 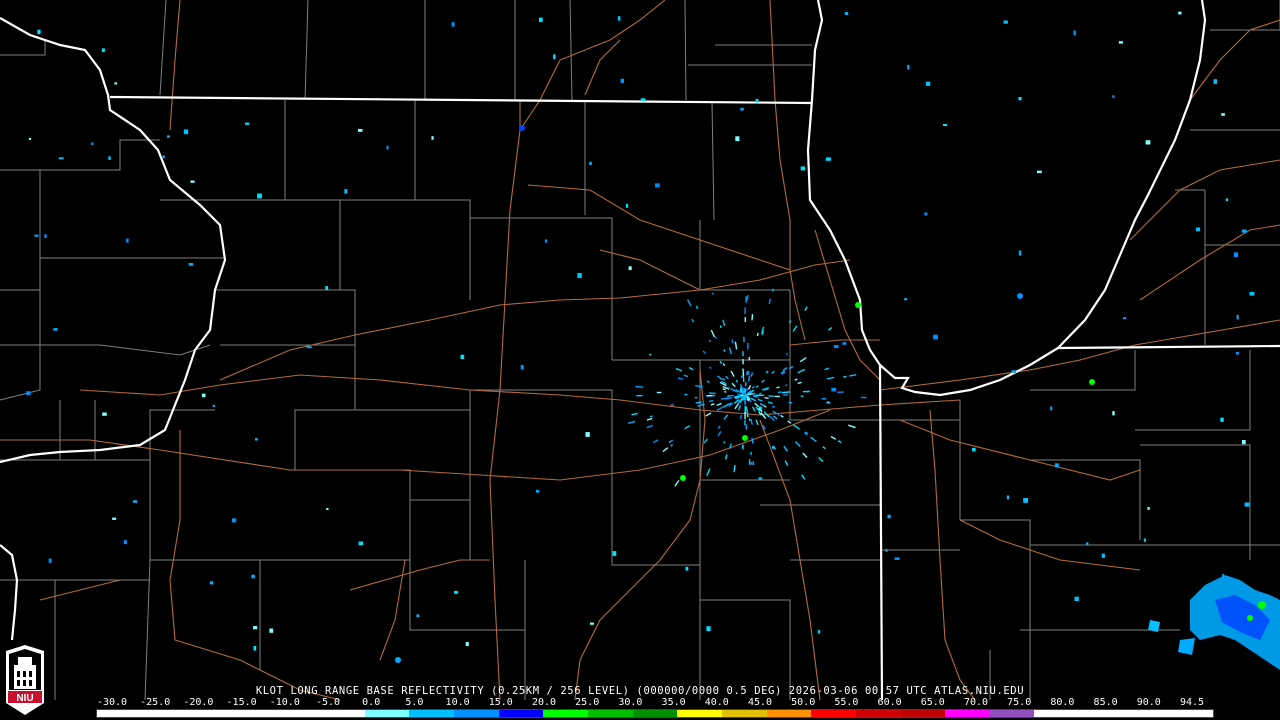 What do you see at coordinates (1105, 702) in the screenshot?
I see `scale-label: 85.0` at bounding box center [1105, 702].